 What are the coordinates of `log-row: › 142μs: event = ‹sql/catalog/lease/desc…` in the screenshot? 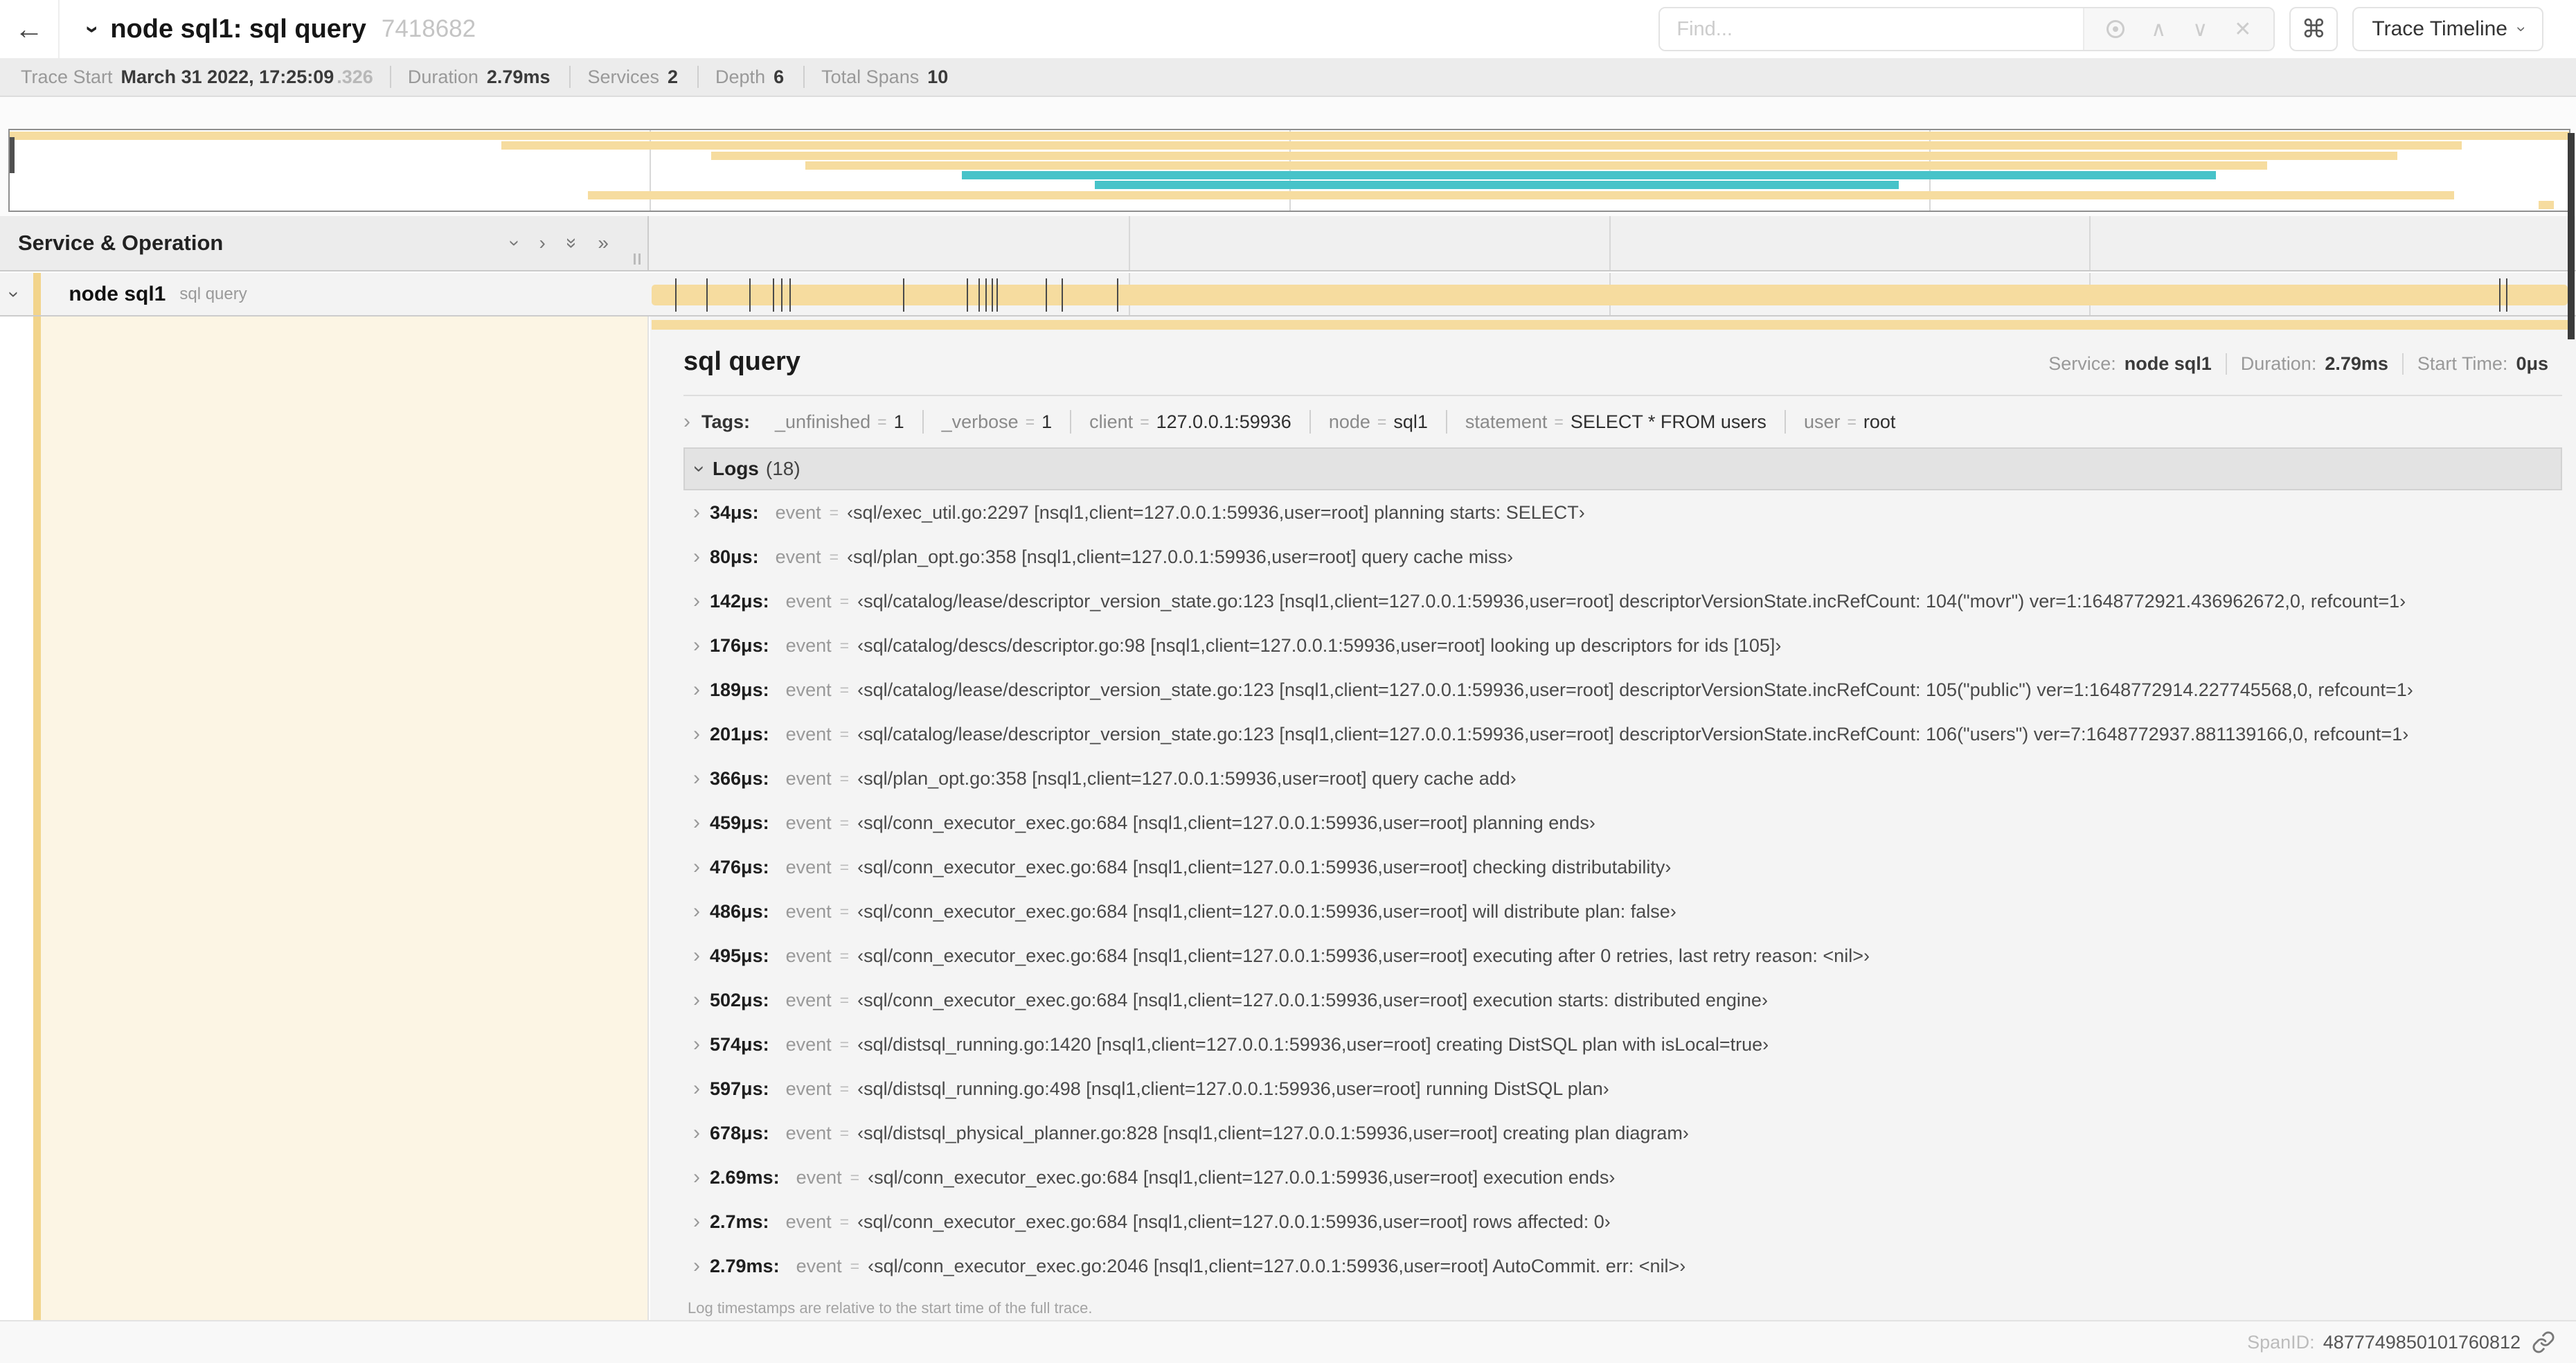 It's located at (1622, 601).